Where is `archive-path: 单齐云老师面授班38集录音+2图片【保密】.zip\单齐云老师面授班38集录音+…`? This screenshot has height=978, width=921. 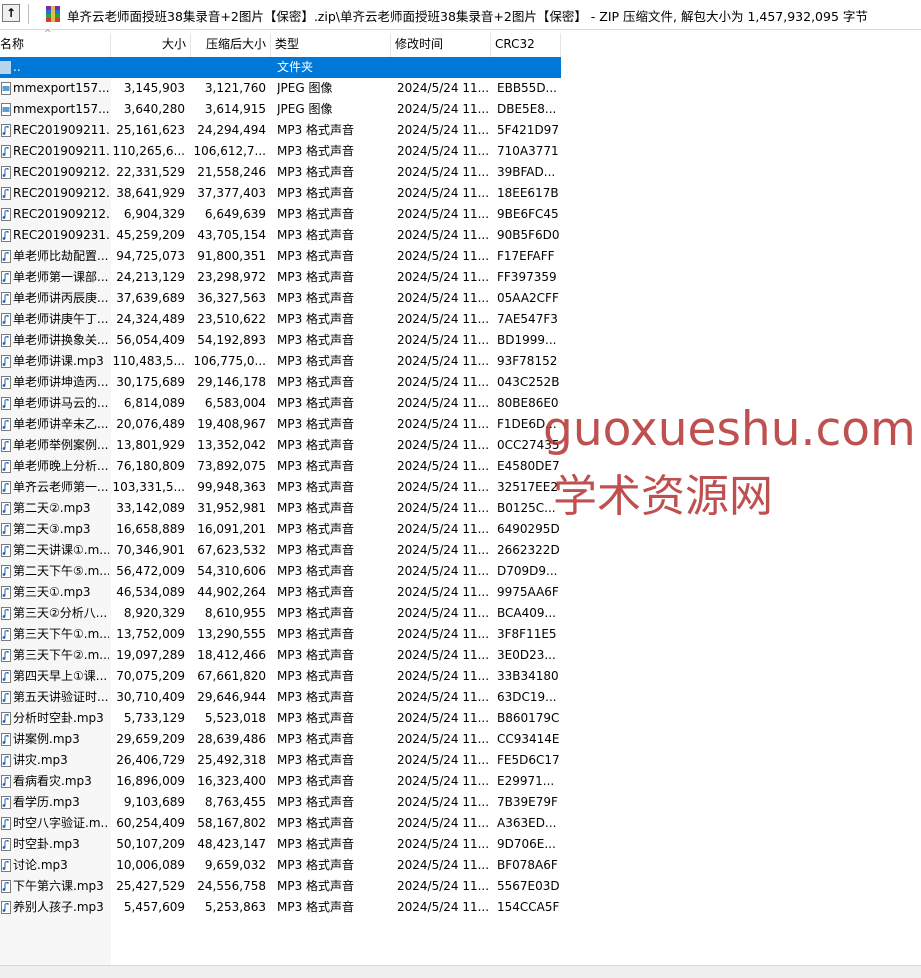
archive-path: 单齐云老师面授班38集录音+2图片【保密】.zip\单齐云老师面授班38集录音+… is located at coordinates (467, 15).